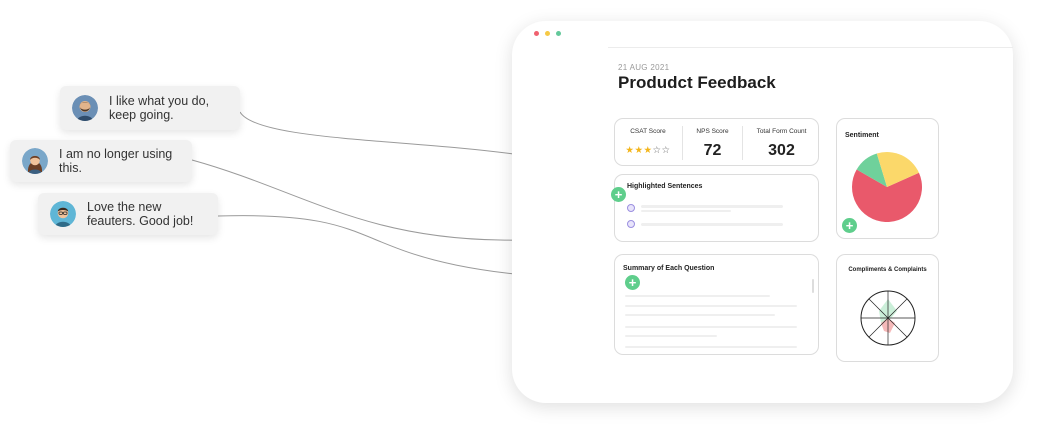 The width and height of the screenshot is (1038, 433). Describe the element at coordinates (116, 161) in the screenshot. I see `feedback-text-2: I am no longer using this.` at that location.